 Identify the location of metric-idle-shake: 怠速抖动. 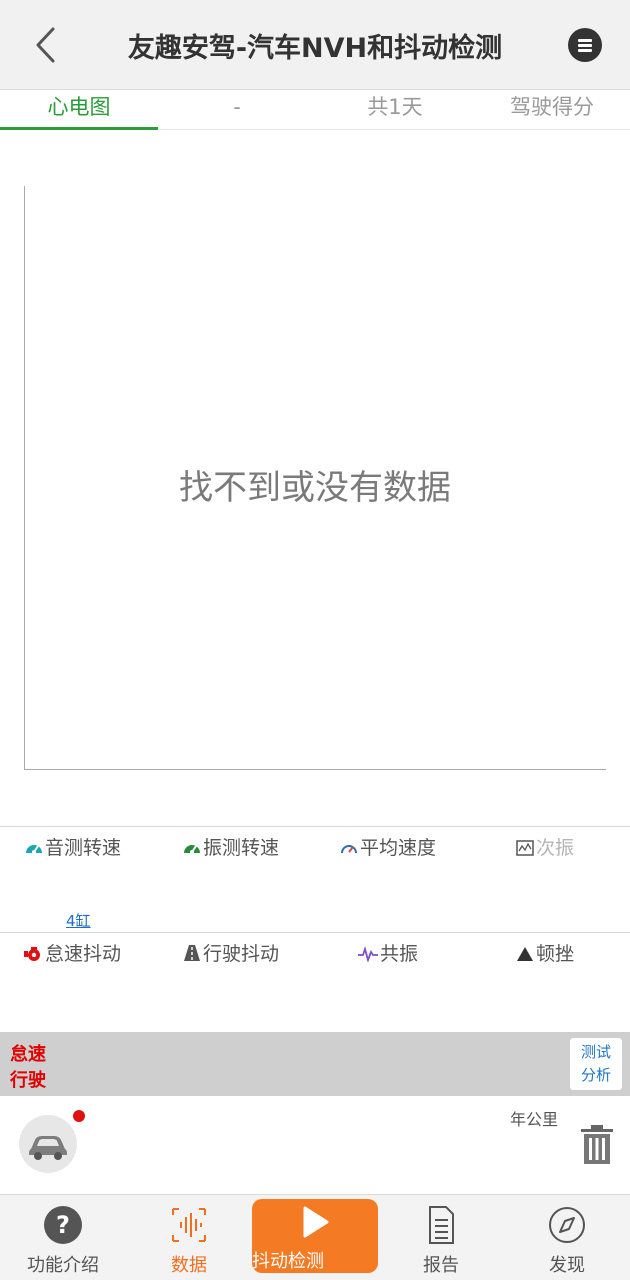
(72, 953).